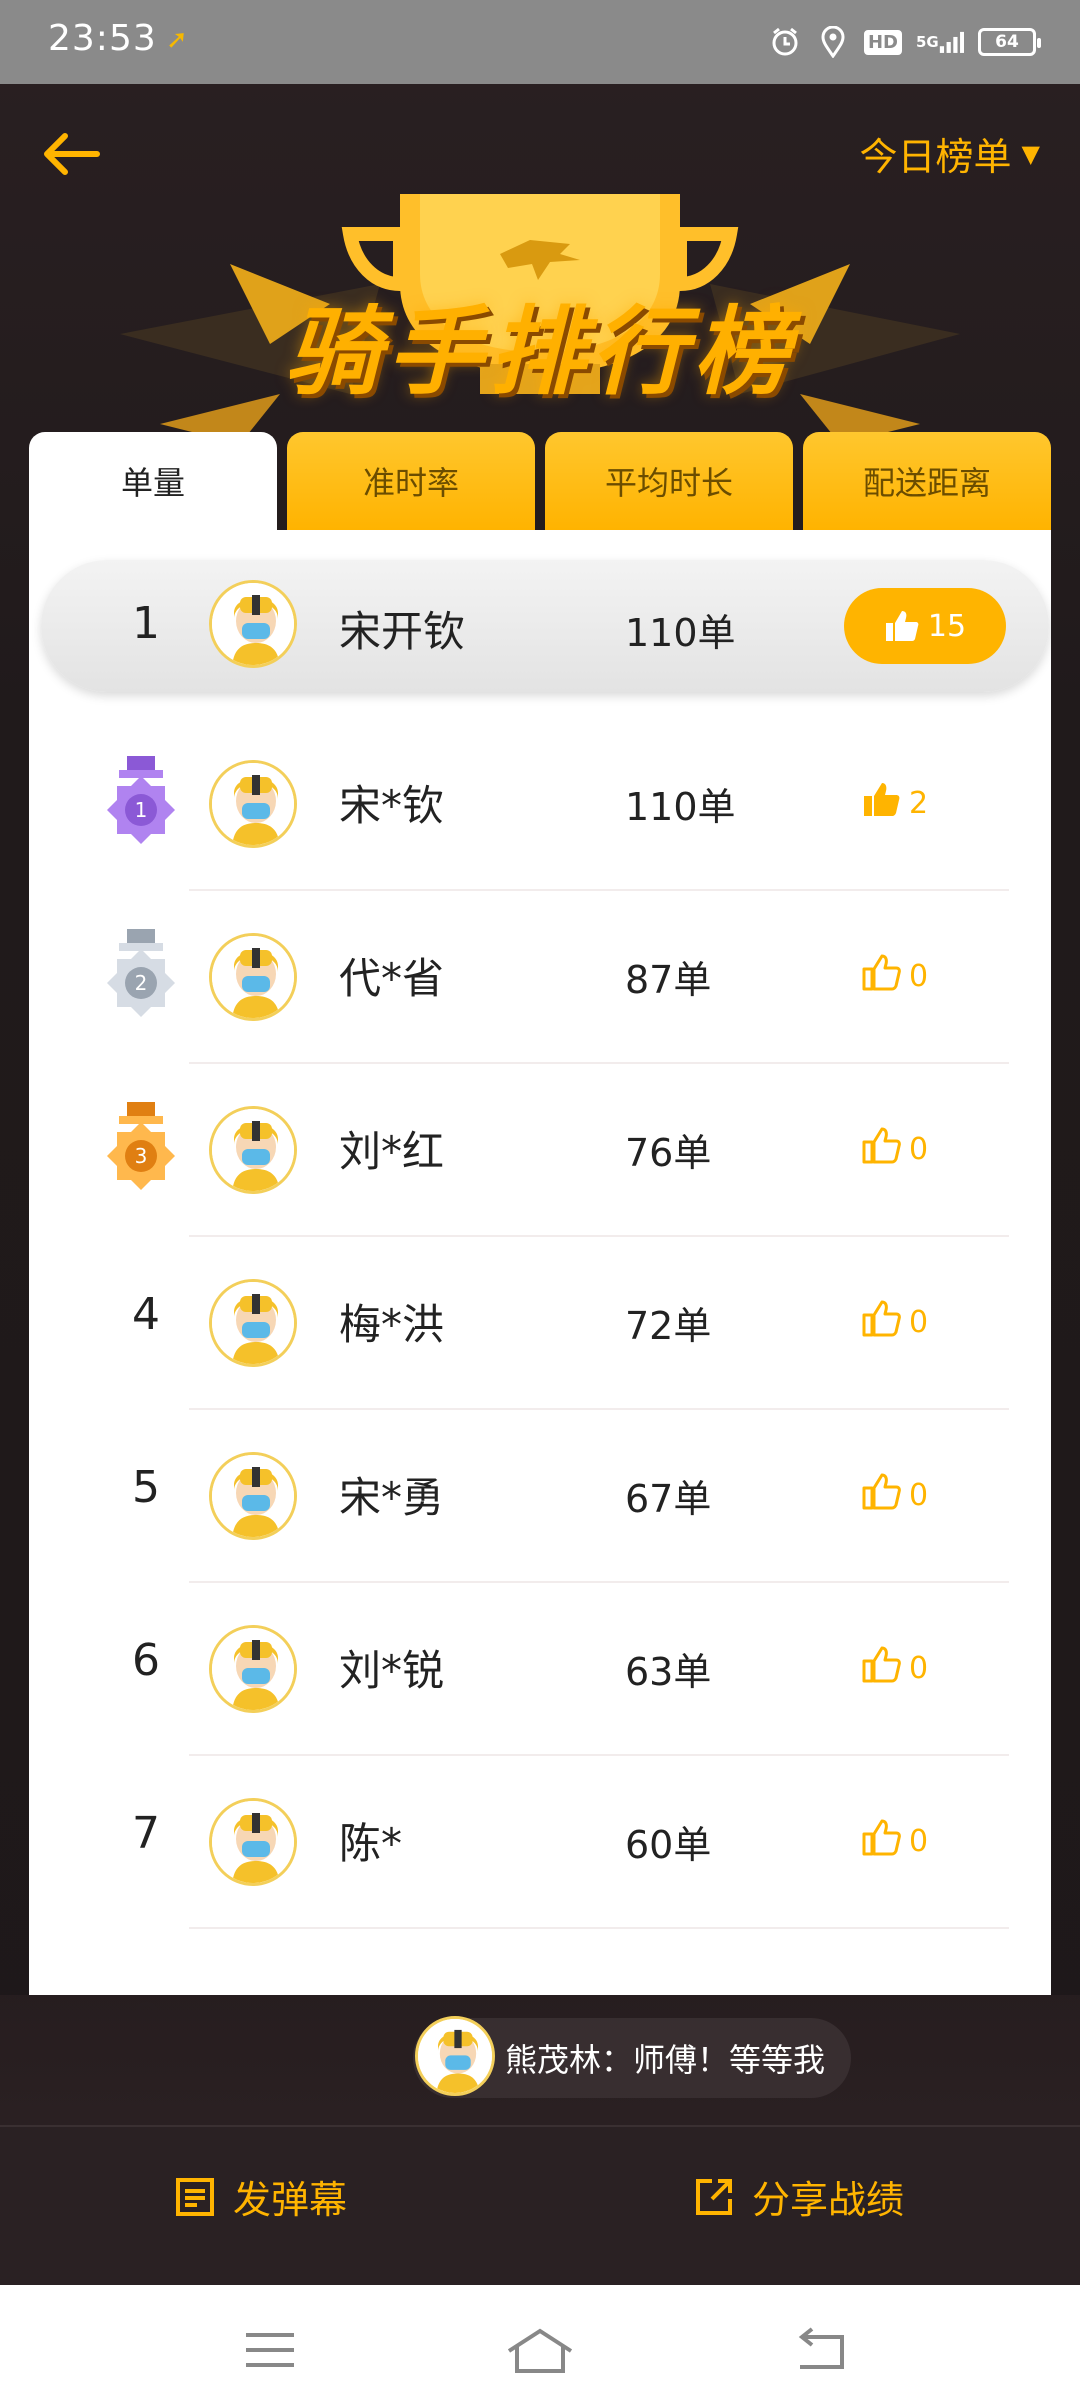 This screenshot has height=2408, width=1080. I want to click on bottom-action-bar: 发弹幕 分享战绩, so click(540, 2205).